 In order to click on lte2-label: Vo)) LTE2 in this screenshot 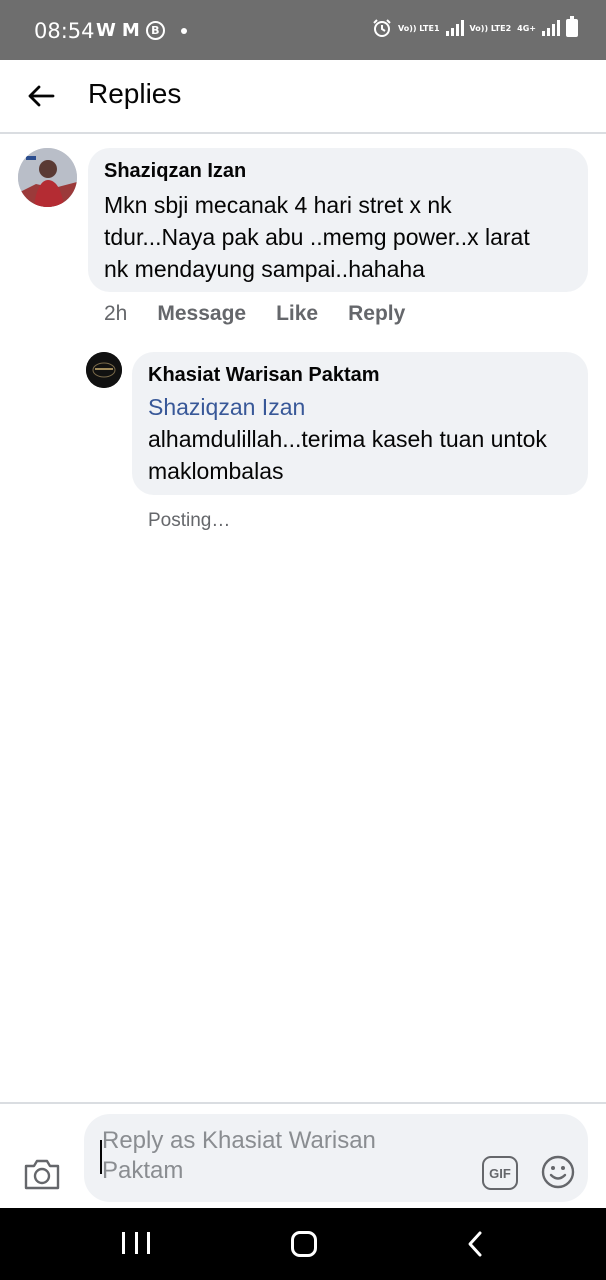, I will do `click(490, 28)`.